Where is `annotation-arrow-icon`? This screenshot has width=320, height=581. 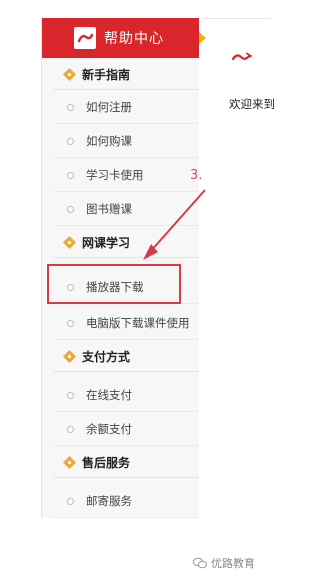 annotation-arrow-icon is located at coordinates (174, 224).